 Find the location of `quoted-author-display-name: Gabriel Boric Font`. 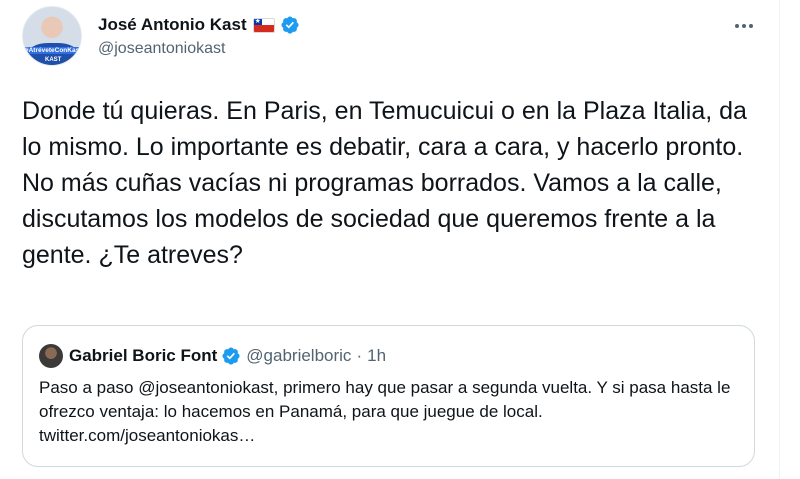

quoted-author-display-name: Gabriel Boric Font is located at coordinates (143, 356).